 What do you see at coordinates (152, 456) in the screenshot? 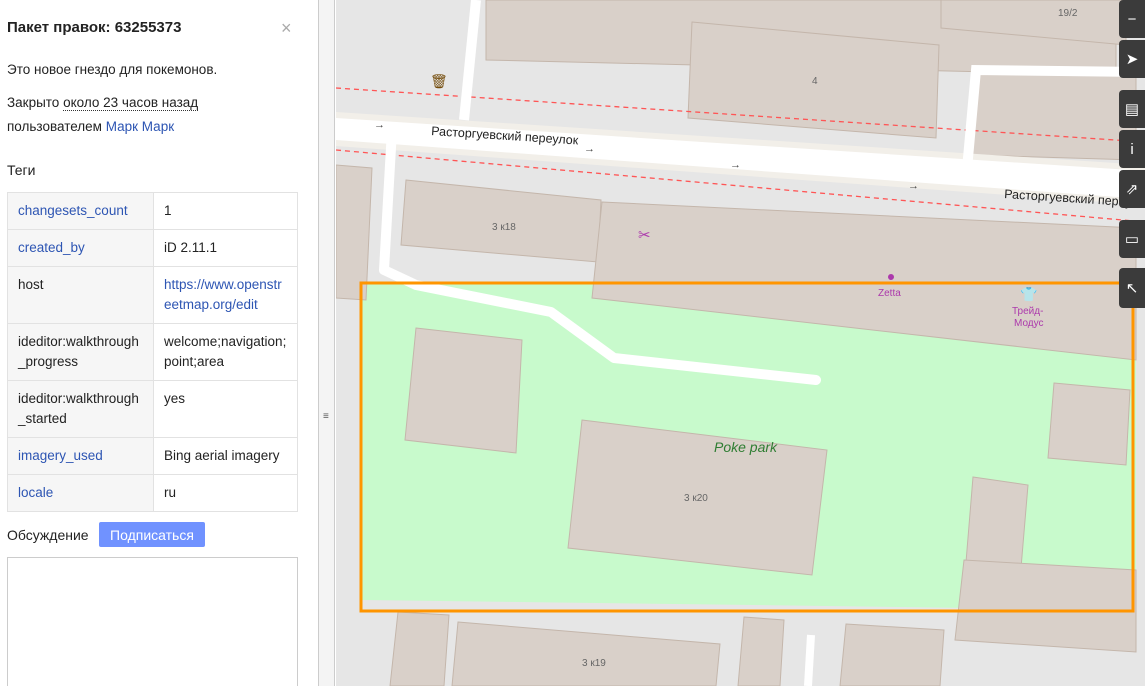
I see `table-row: imagery_used Bing aerial imagery` at bounding box center [152, 456].